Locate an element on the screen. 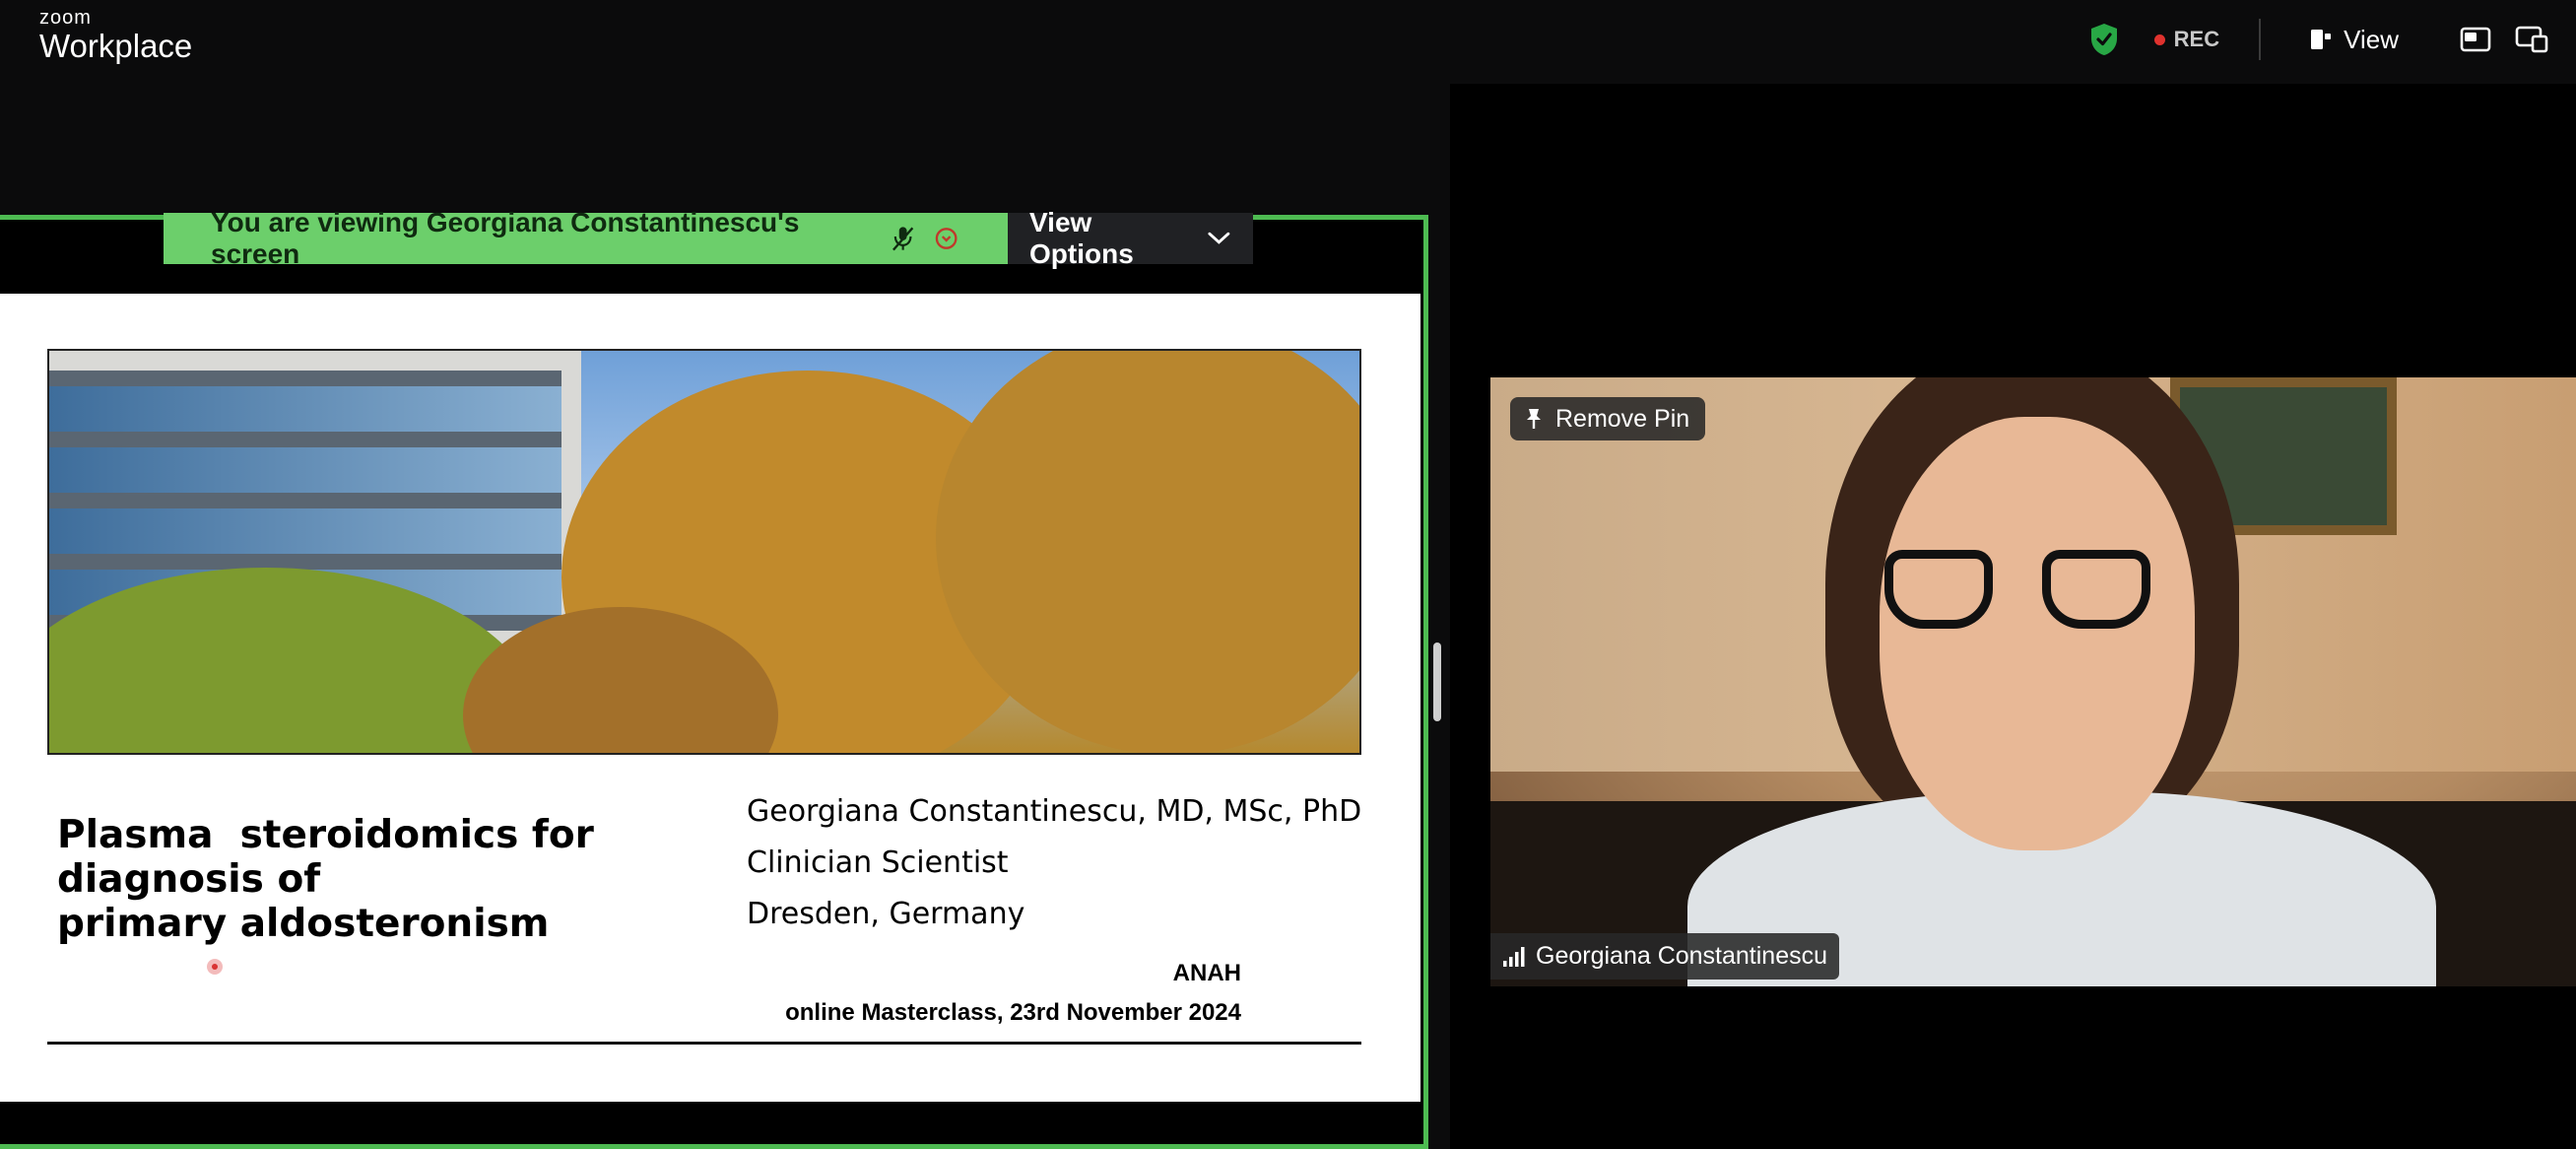  author-role: Clinician Scientist is located at coordinates (878, 863).